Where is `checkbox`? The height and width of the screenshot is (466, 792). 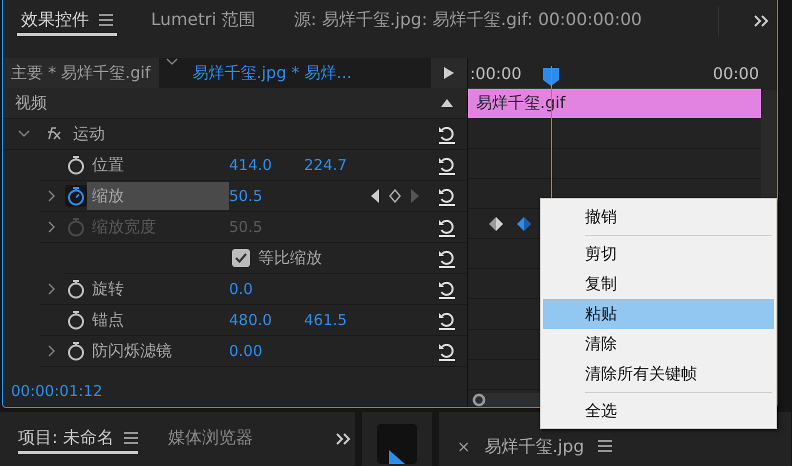
checkbox is located at coordinates (241, 258).